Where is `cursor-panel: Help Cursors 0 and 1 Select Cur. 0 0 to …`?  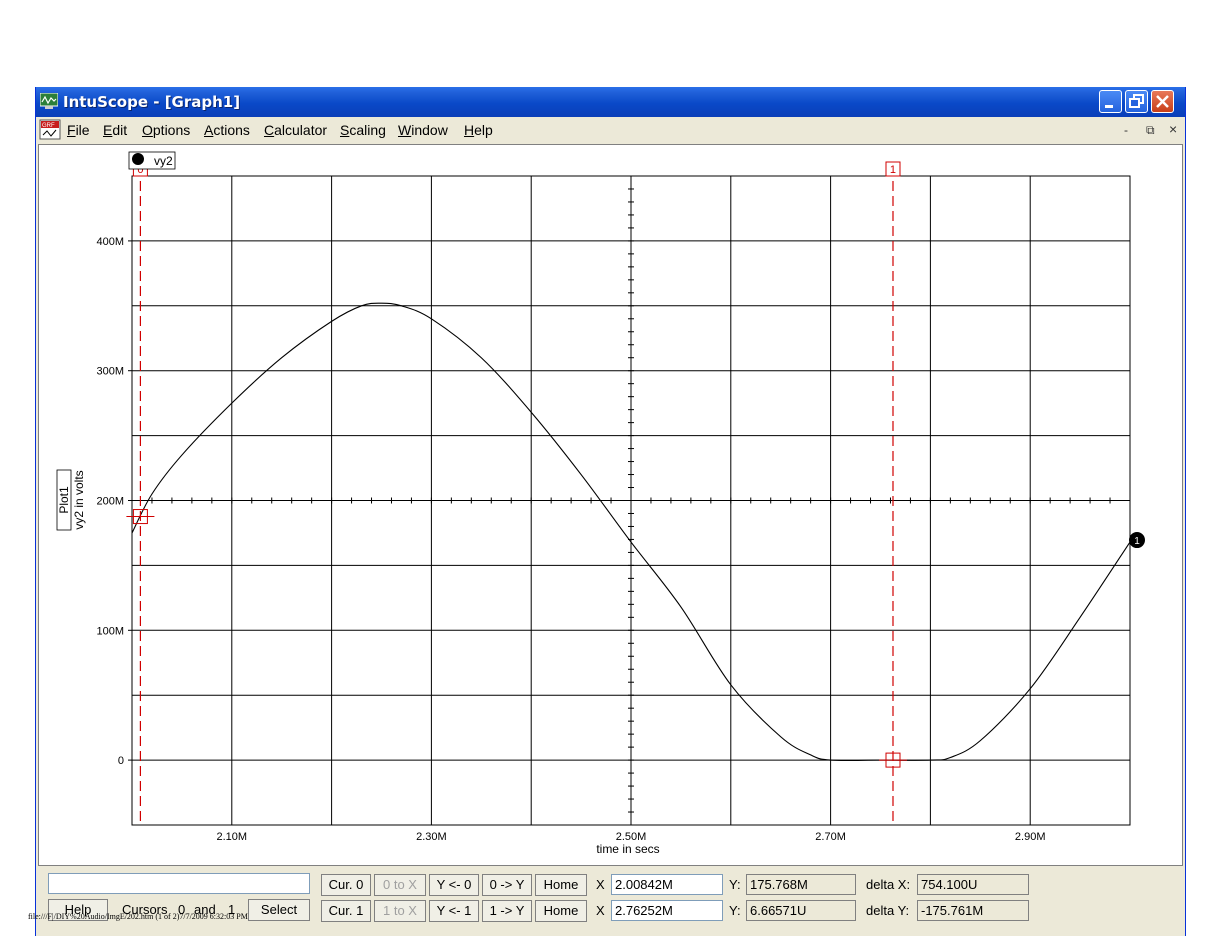 cursor-panel: Help Cursors 0 and 1 Select Cur. 0 0 to … is located at coordinates (610, 902).